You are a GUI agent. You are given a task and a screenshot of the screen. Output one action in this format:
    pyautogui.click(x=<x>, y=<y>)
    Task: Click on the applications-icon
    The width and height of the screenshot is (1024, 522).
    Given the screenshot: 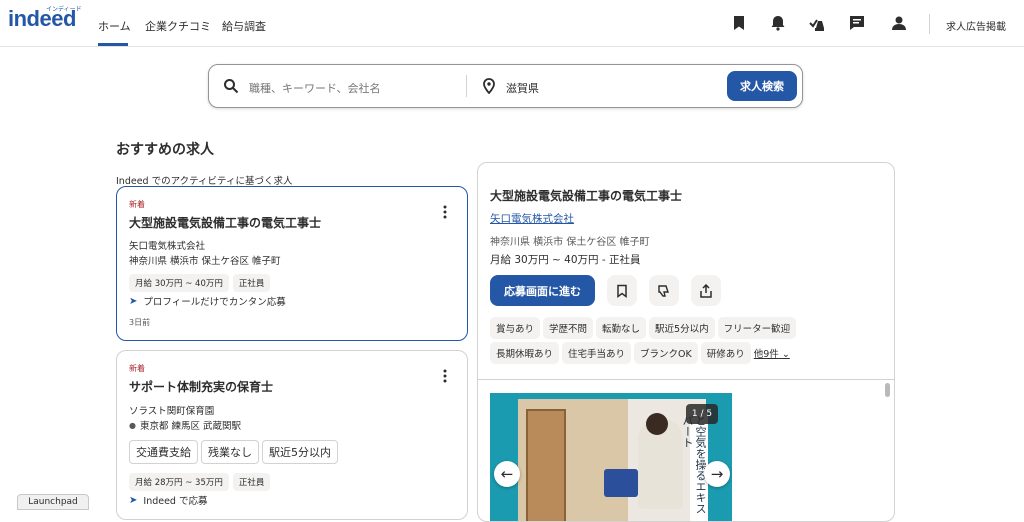 What is the action you would take?
    pyautogui.click(x=817, y=23)
    